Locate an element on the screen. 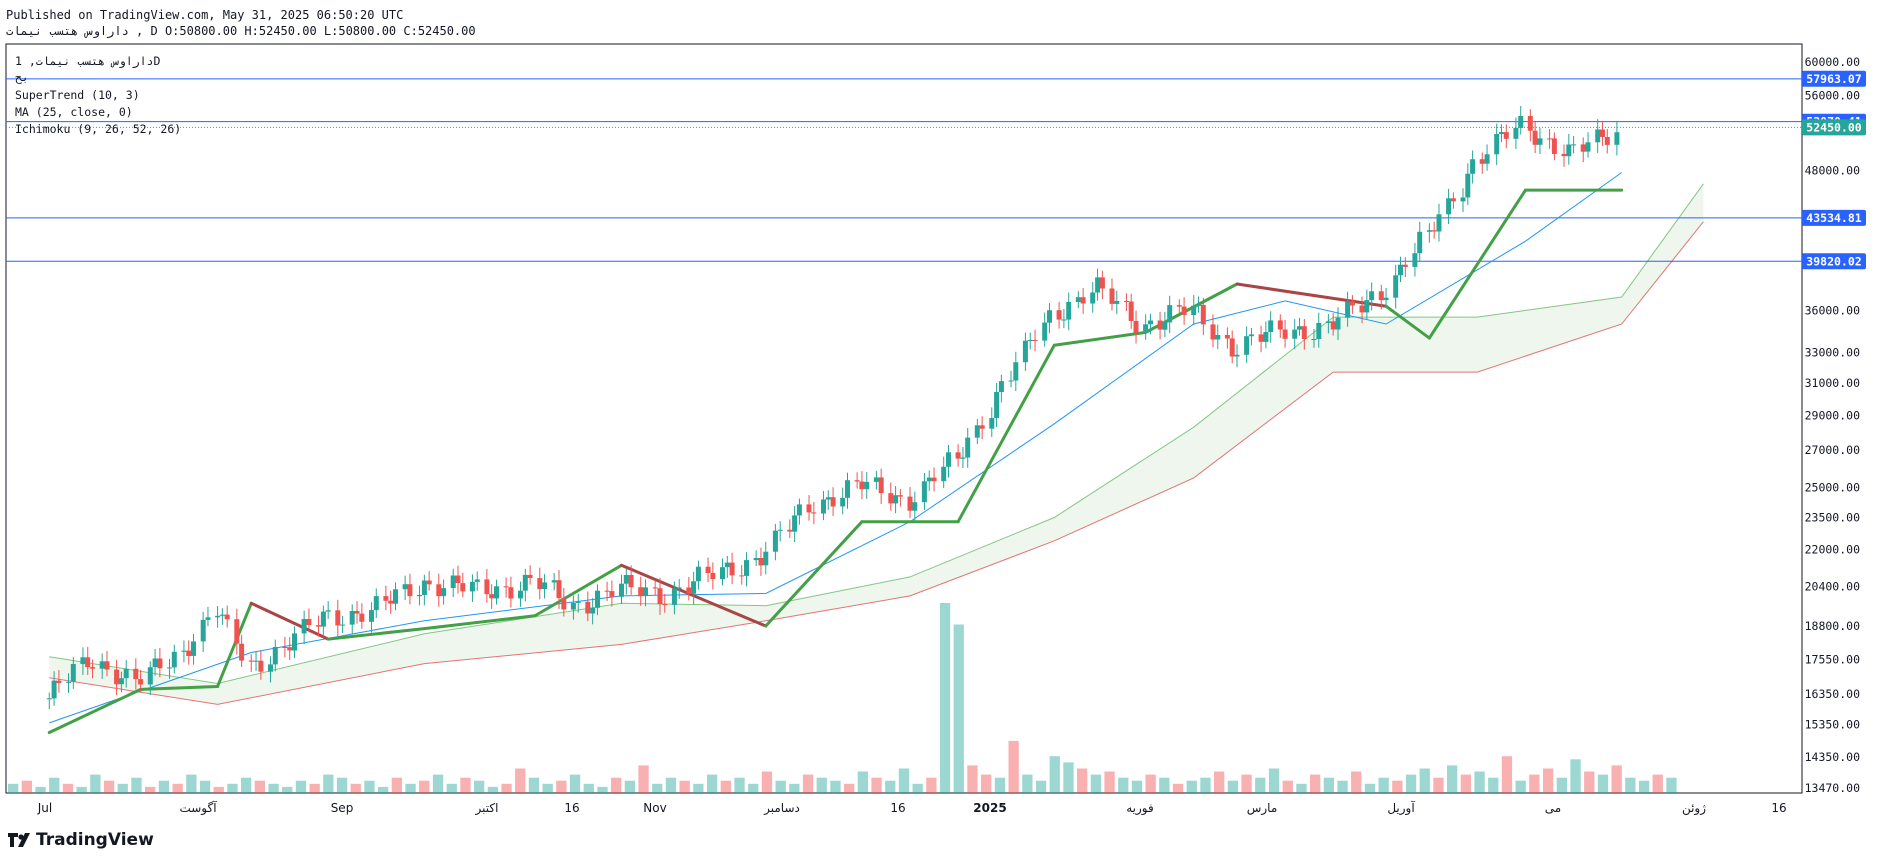 The image size is (1878, 858). x-tick-label: 16 is located at coordinates (1778, 808).